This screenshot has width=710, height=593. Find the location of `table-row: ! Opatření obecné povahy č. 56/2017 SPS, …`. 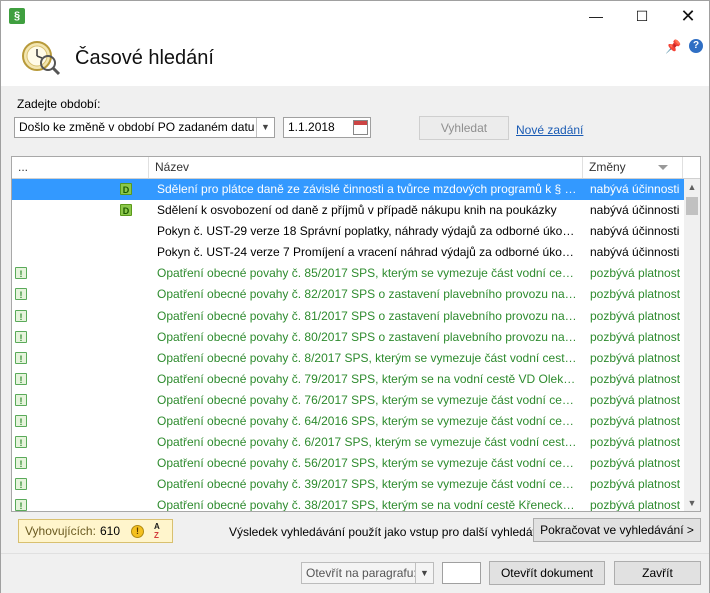

table-row: ! Opatření obecné povahy č. 56/2017 SPS, … is located at coordinates (348, 463).